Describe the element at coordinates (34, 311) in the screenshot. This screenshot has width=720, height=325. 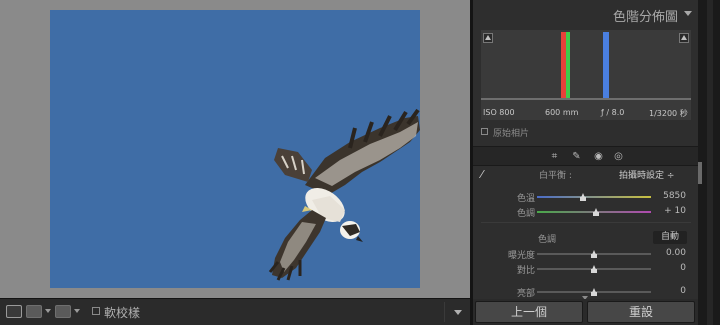
I see `compare-view-button` at that location.